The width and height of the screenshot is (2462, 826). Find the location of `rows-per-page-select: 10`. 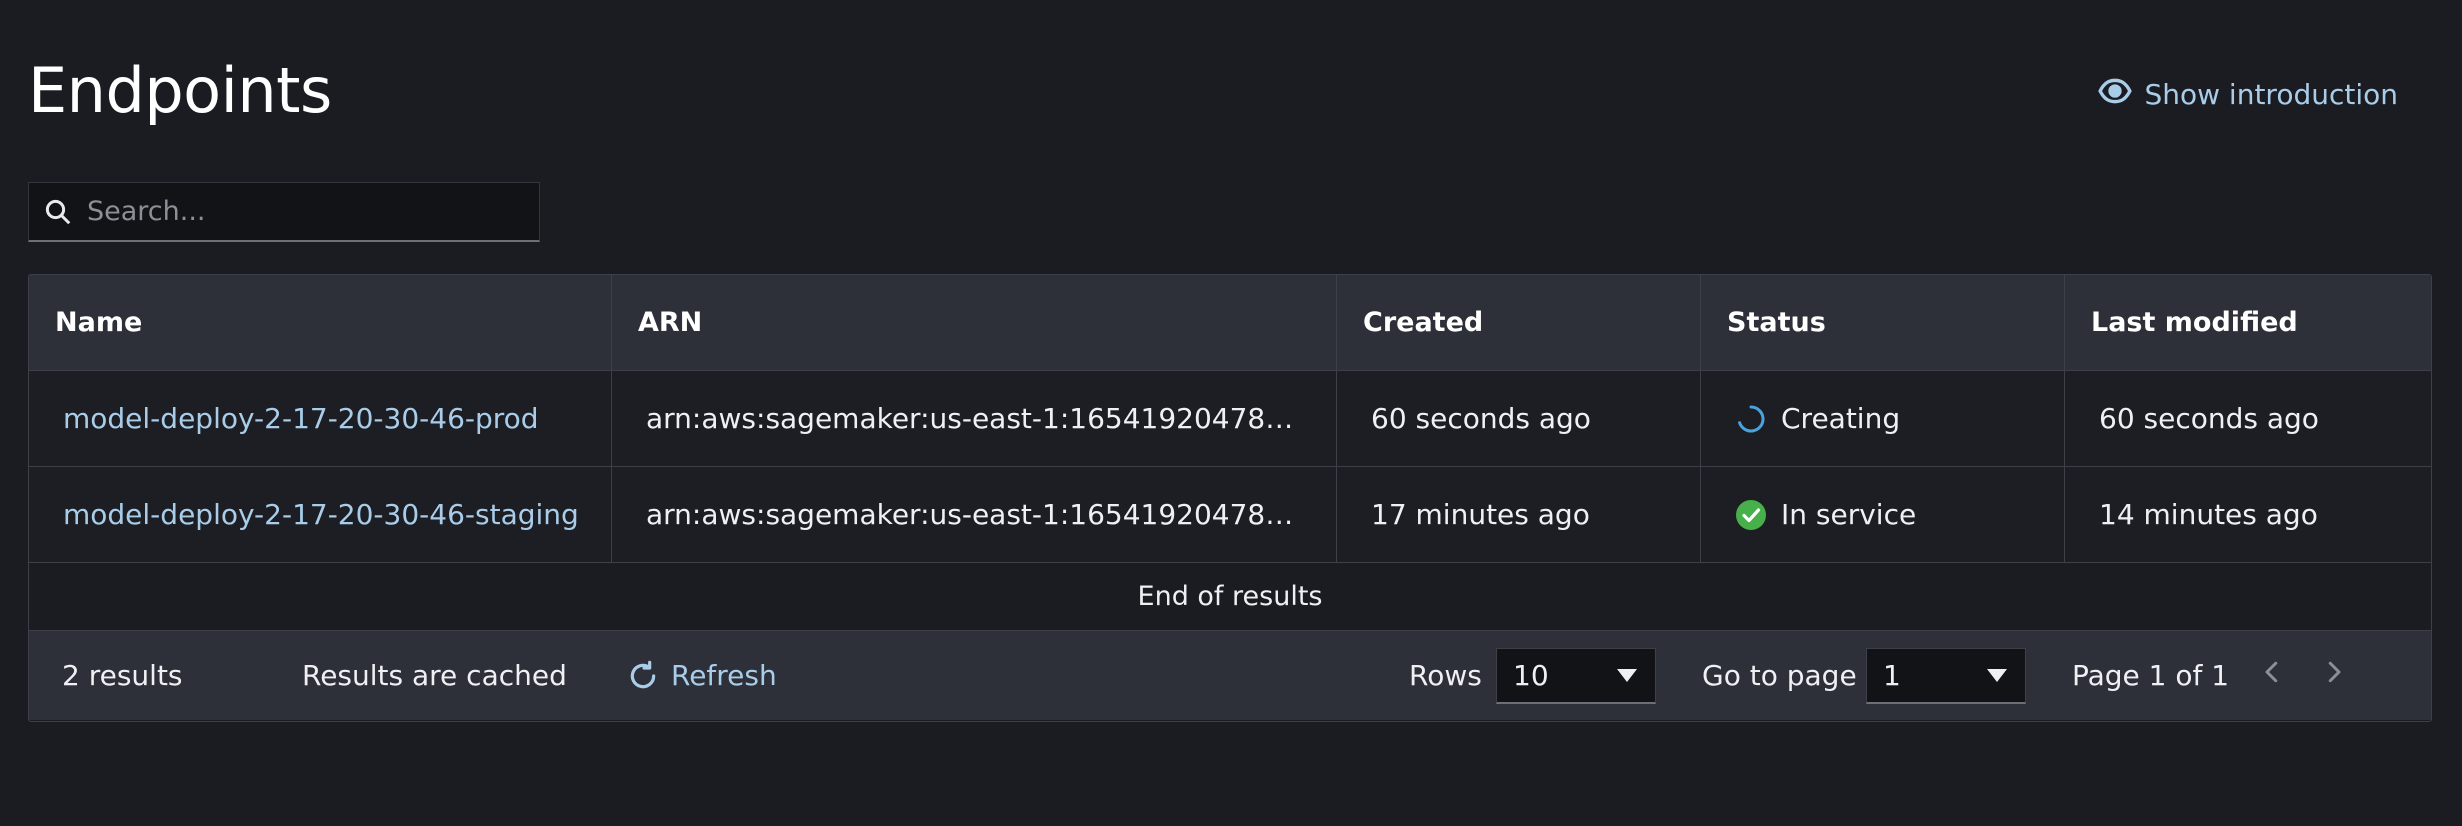

rows-per-page-select: 10 is located at coordinates (1576, 675).